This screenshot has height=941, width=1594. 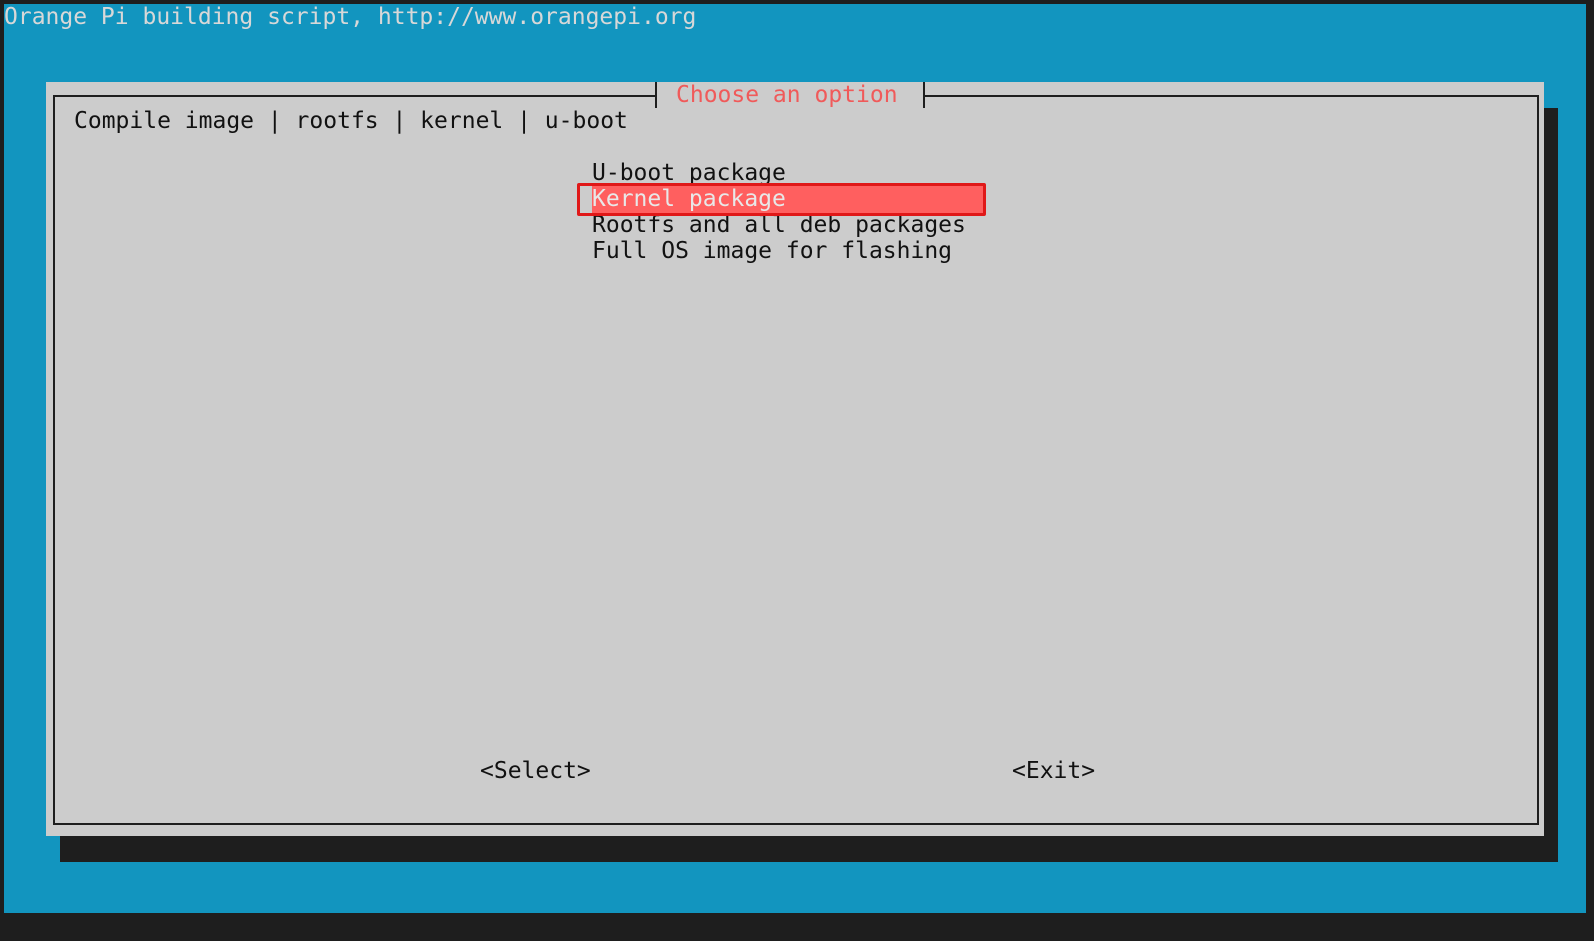 I want to click on dialog-subtitle: Compile image | rootfs | kernel | u-boot, so click(x=351, y=121).